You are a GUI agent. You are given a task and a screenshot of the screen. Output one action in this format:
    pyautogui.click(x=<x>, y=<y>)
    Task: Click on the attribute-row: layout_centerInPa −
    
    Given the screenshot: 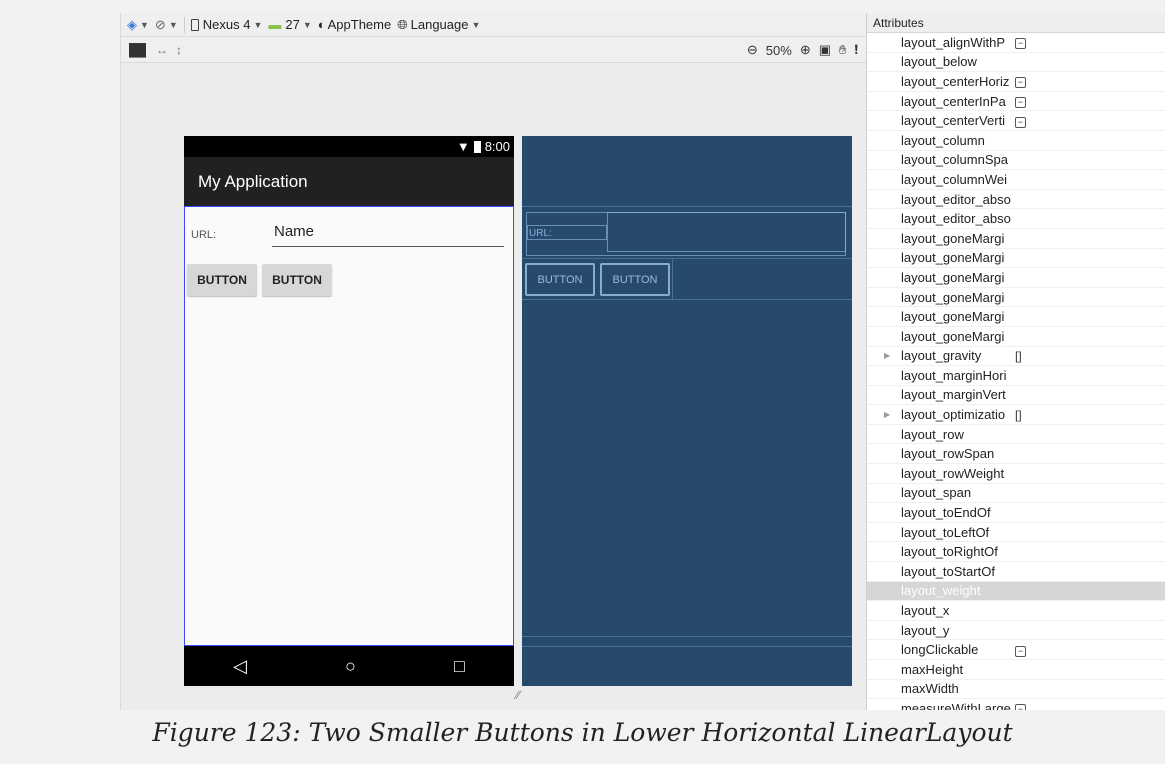 What is the action you would take?
    pyautogui.click(x=1016, y=102)
    